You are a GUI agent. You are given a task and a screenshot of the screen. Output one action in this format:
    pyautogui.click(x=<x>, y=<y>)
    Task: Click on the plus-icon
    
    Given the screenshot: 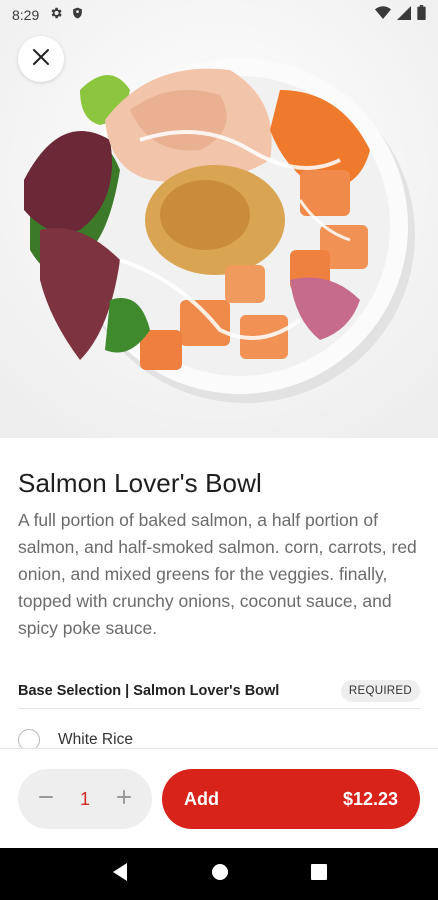 What is the action you would take?
    pyautogui.click(x=124, y=799)
    